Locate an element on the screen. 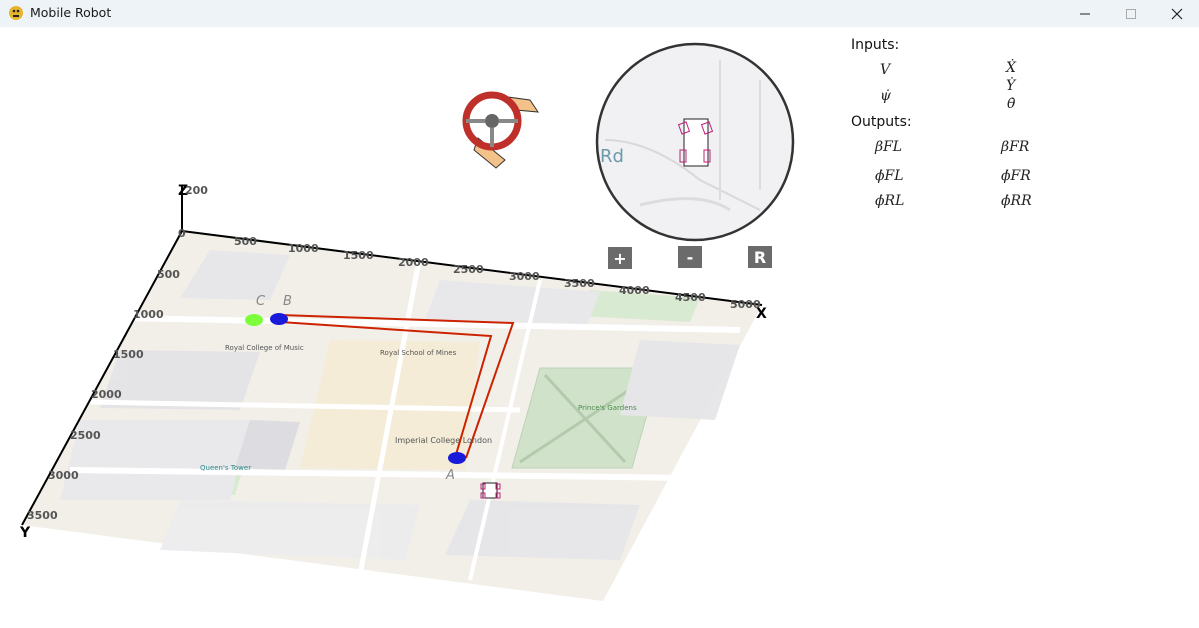 This screenshot has width=1199, height=628. waypoint-b-label: B is located at coordinates (287, 301).